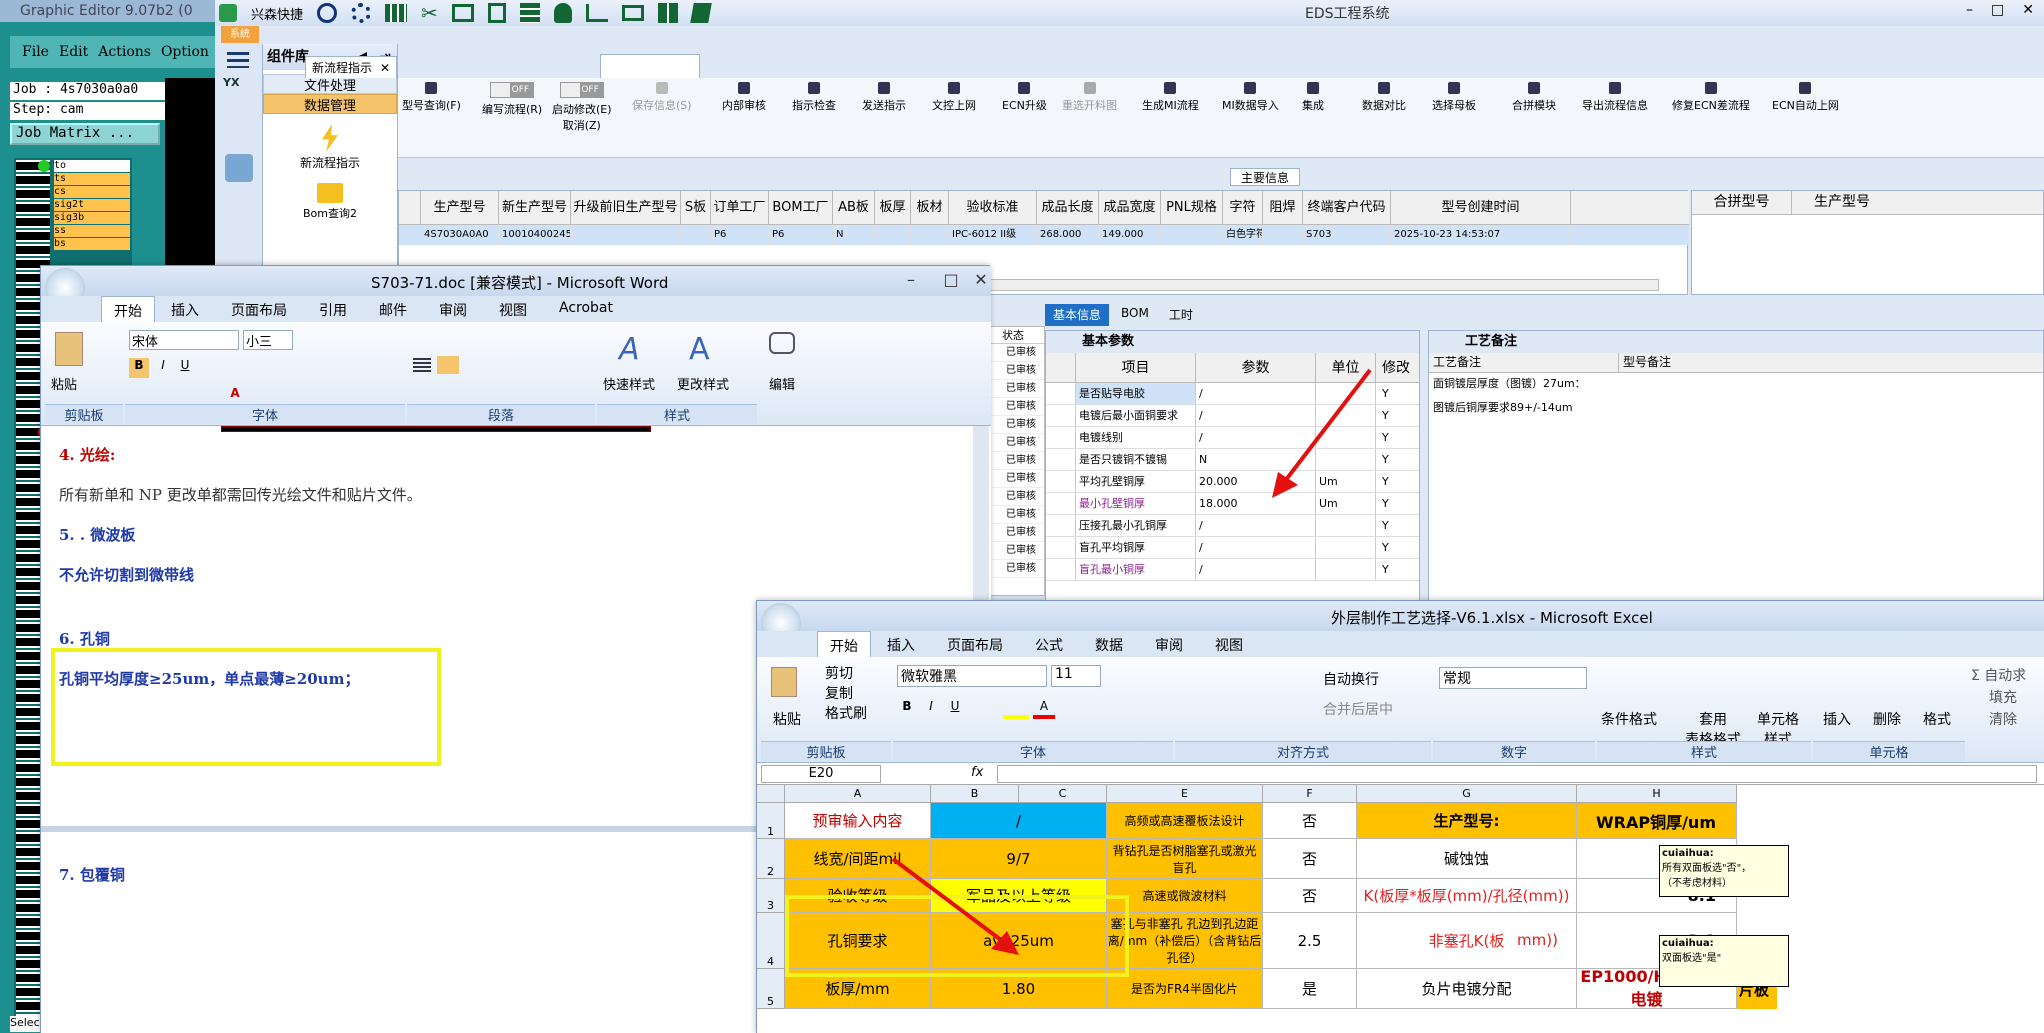  I want to click on tab-bom: BOM, so click(1135, 315).